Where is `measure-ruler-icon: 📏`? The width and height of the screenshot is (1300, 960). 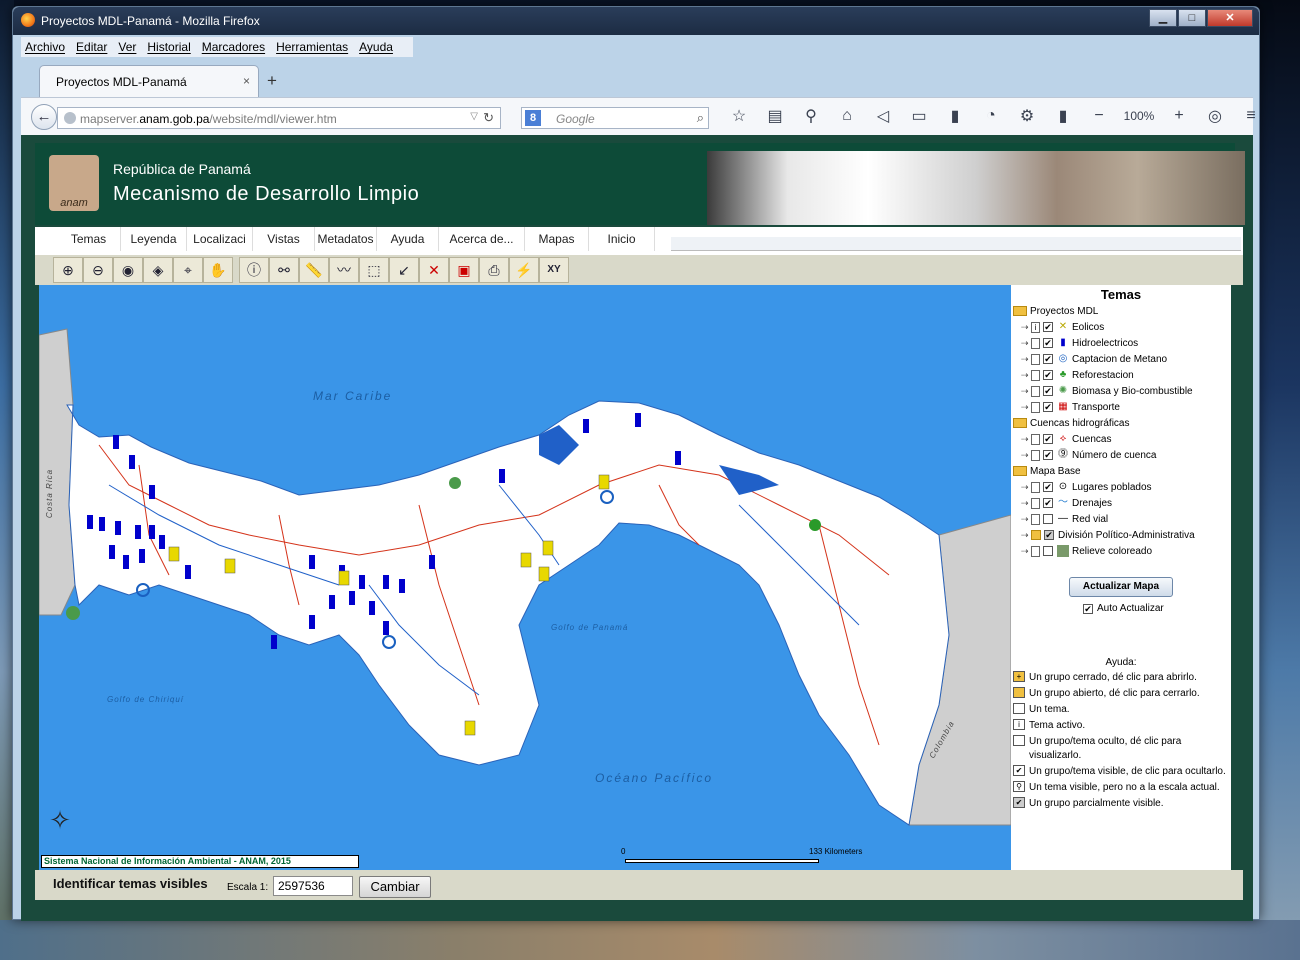
measure-ruler-icon: 📏 is located at coordinates (314, 270).